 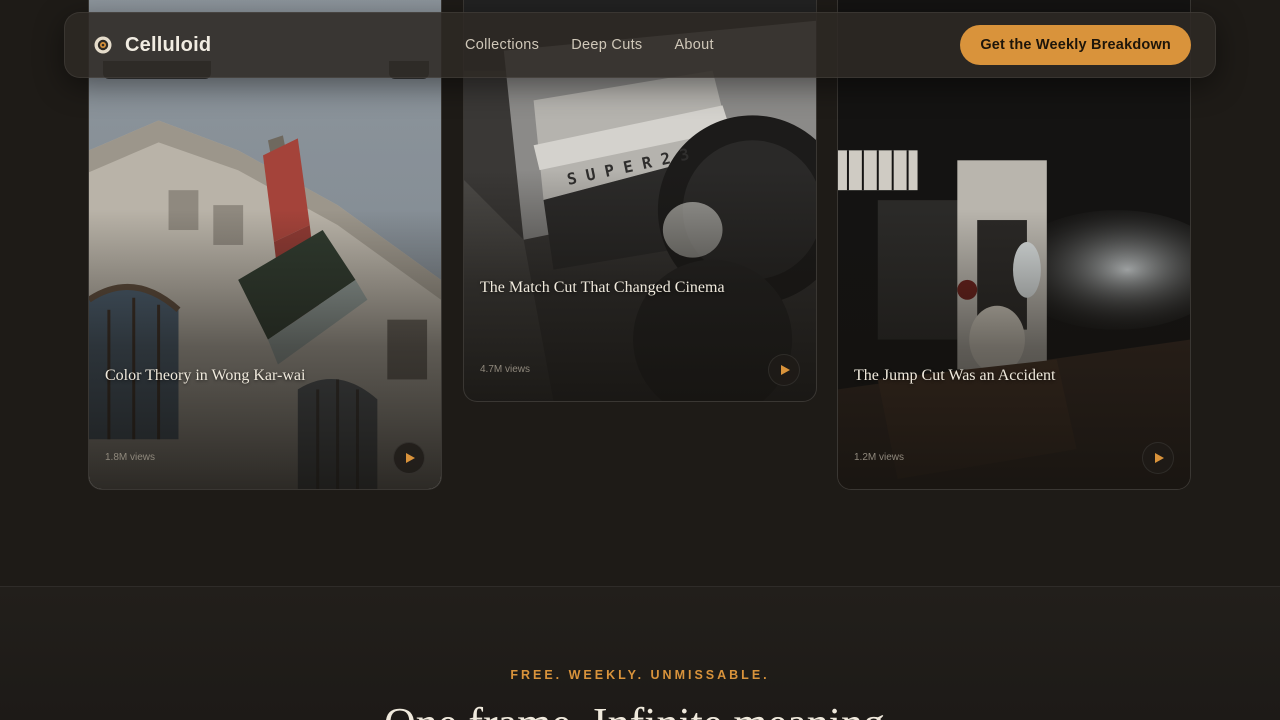 What do you see at coordinates (879, 457) in the screenshot?
I see `card-views: 1.2M views` at bounding box center [879, 457].